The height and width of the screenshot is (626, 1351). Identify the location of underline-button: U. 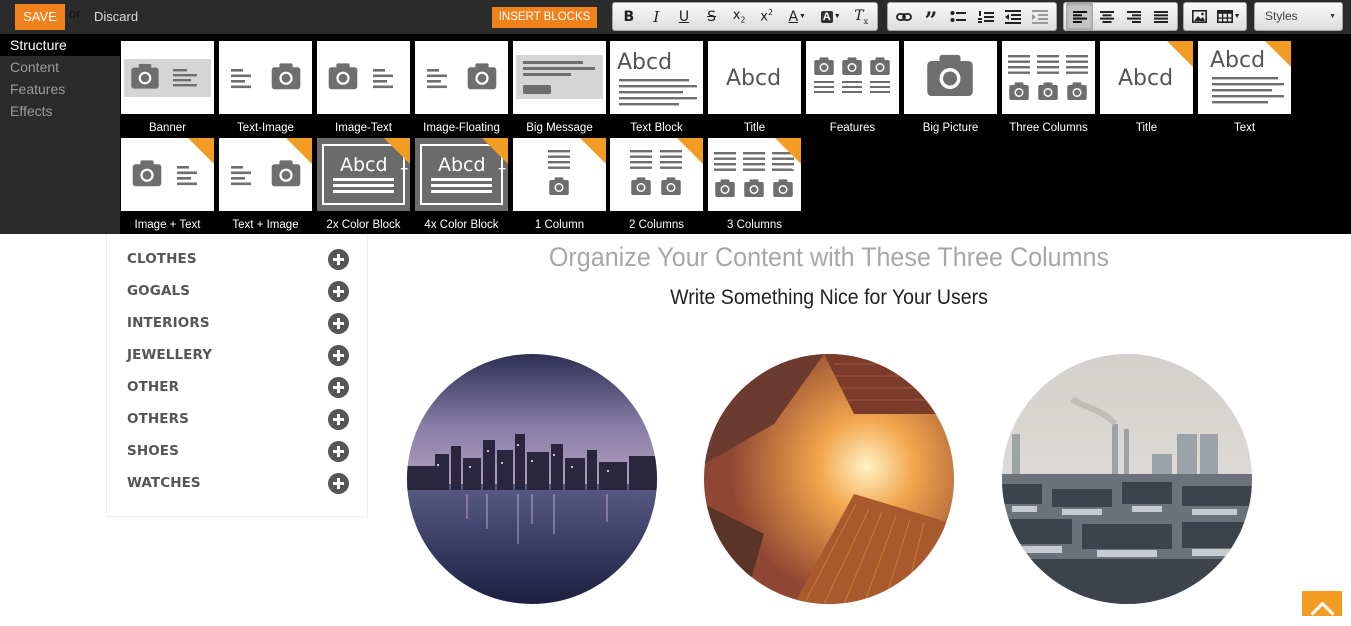
(684, 16).